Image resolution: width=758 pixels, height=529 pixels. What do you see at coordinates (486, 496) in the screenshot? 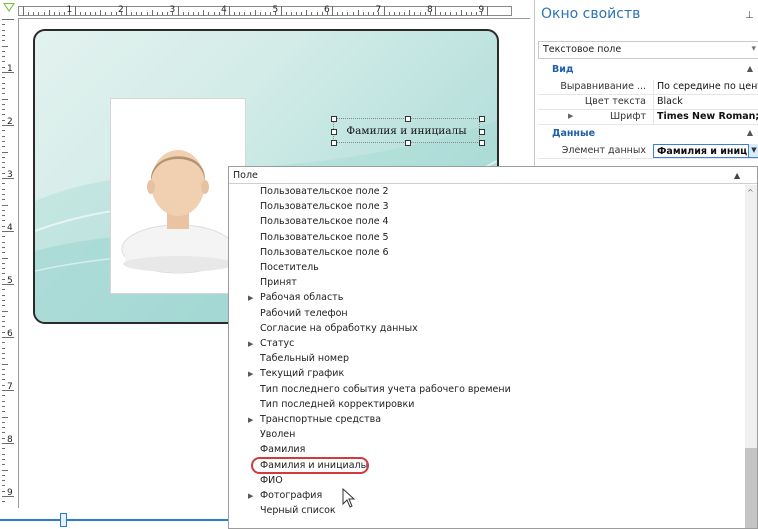
I see `list-item: ▶ Фотография` at bounding box center [486, 496].